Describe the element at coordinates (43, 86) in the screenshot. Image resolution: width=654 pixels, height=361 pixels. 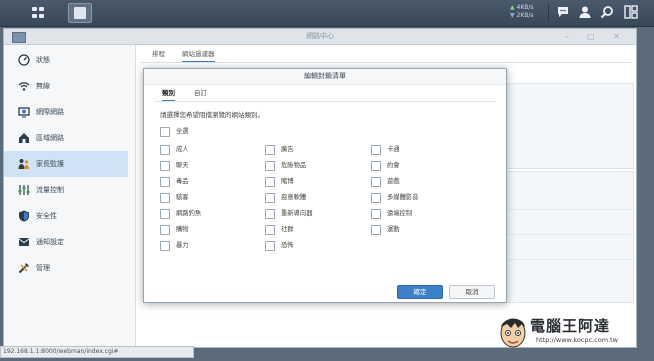
I see `sidebar-item-label: 無線` at that location.